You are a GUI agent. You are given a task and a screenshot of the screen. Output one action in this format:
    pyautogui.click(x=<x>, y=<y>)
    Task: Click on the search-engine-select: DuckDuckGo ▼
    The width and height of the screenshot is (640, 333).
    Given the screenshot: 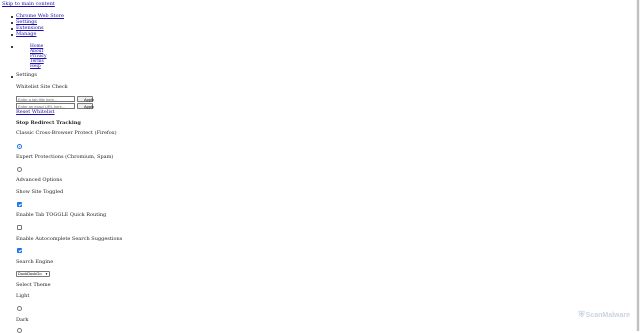 What is the action you would take?
    pyautogui.click(x=33, y=274)
    